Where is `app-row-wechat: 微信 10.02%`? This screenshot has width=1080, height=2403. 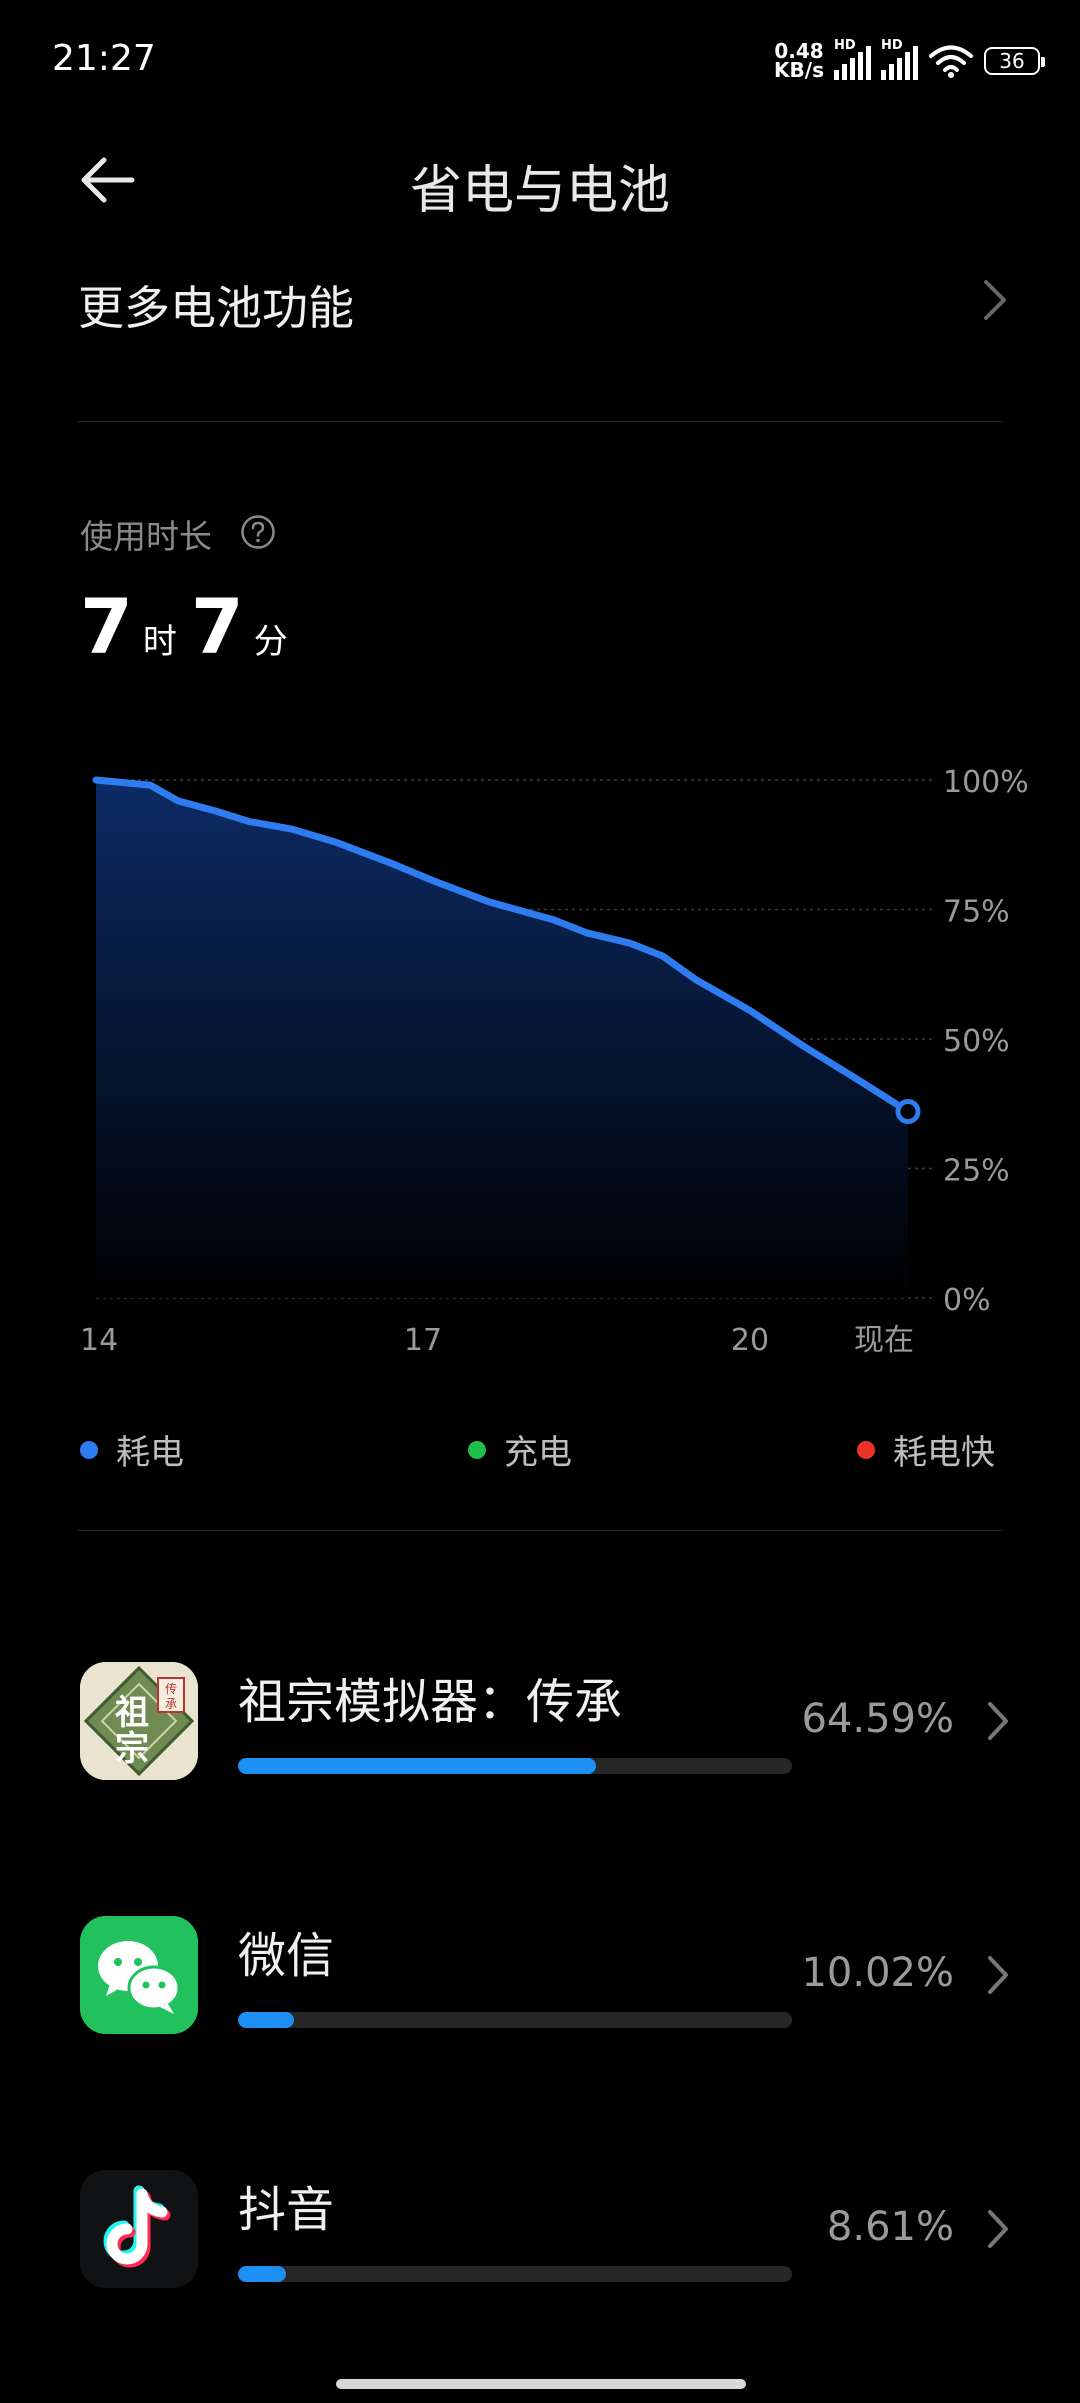 app-row-wechat: 微信 10.02% is located at coordinates (545, 1976).